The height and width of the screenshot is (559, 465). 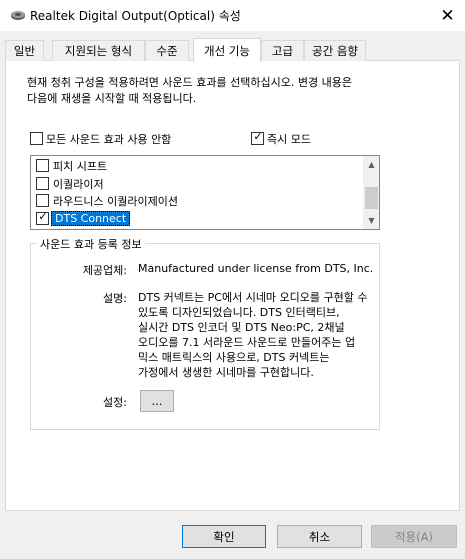 I want to click on dts-connect-checkbox: ✓, so click(x=42, y=217).